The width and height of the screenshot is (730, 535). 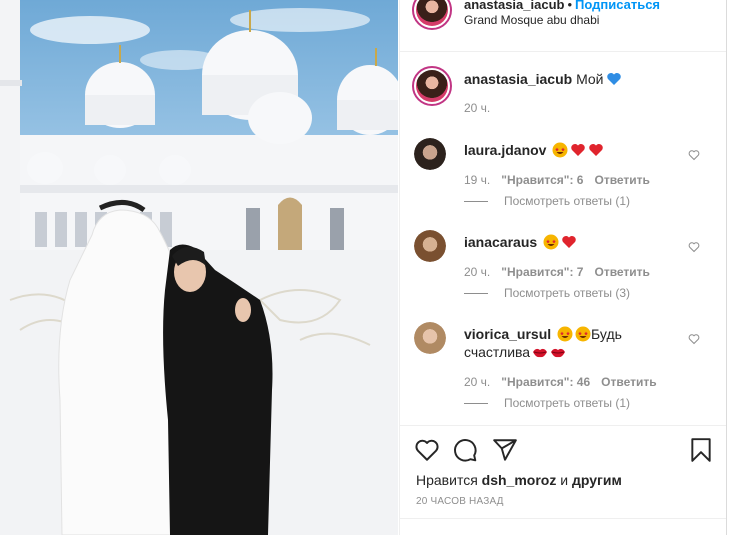 I want to click on follow-button: Подписаться, so click(x=617, y=6).